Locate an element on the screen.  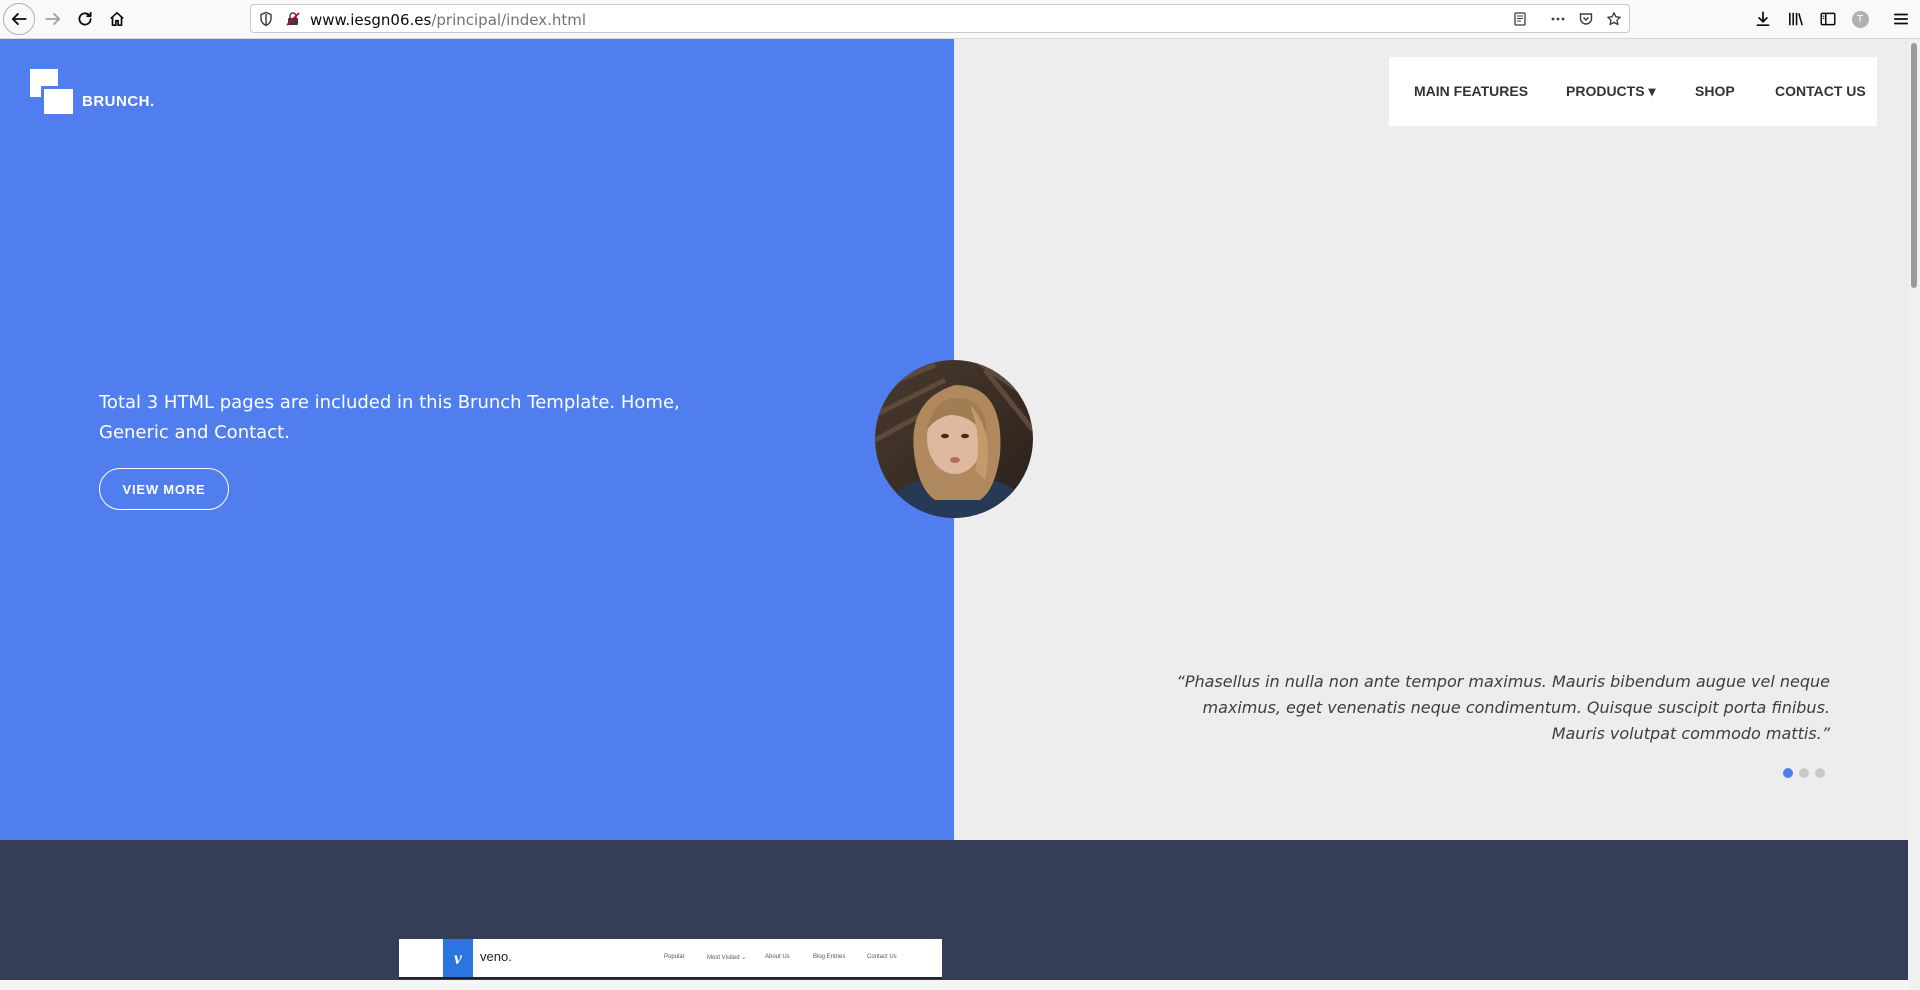
nav-contact-us: CONTACT US is located at coordinates (1820, 91).